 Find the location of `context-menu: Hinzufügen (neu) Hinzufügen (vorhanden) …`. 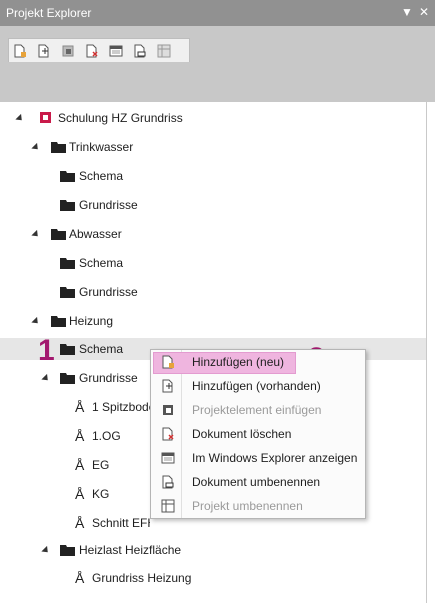

context-menu: Hinzufügen (neu) Hinzufügen (vorhanden) … is located at coordinates (258, 434).